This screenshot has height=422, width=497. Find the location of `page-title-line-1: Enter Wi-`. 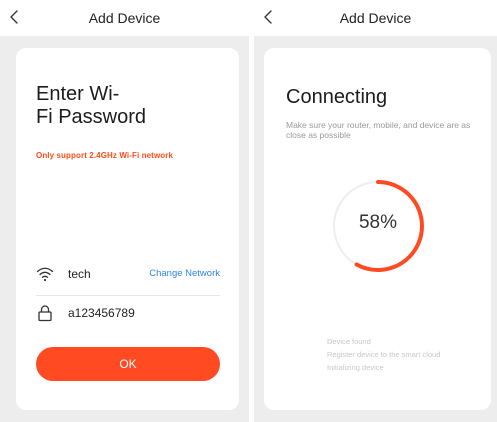

page-title-line-1: Enter Wi- is located at coordinates (78, 94).